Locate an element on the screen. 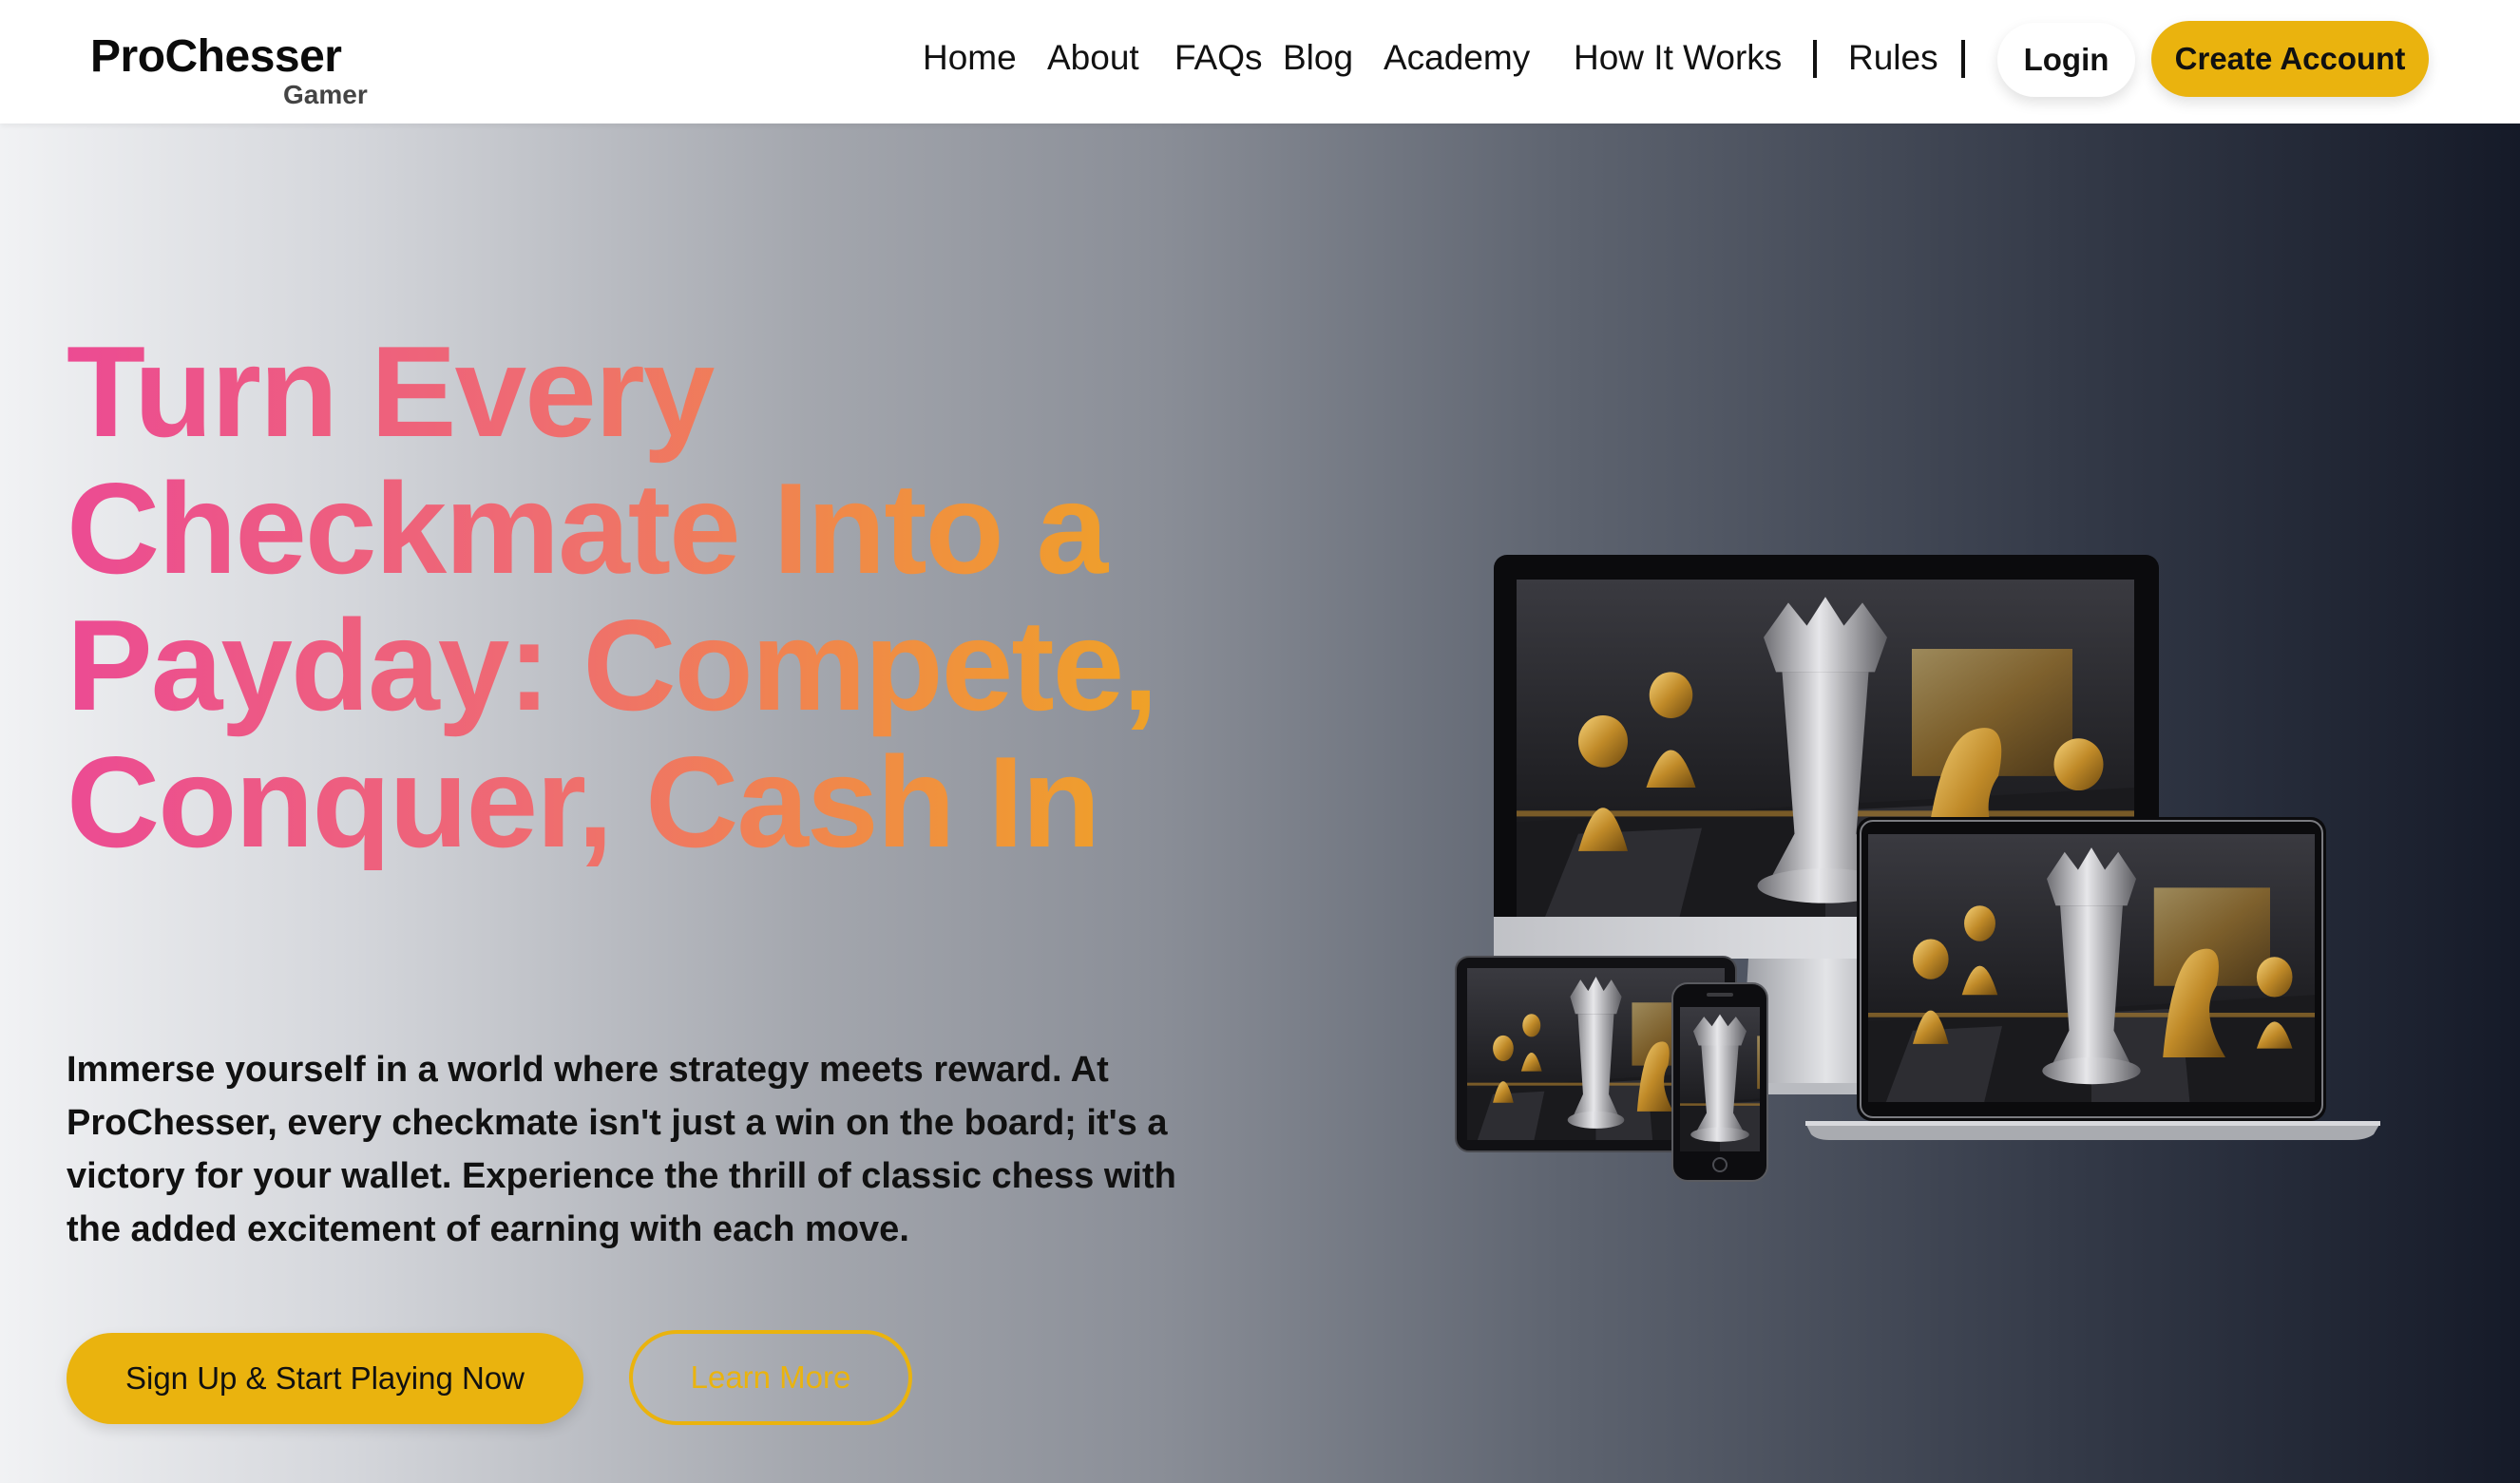 This screenshot has width=2520, height=1483. nav-about: About is located at coordinates (1093, 58).